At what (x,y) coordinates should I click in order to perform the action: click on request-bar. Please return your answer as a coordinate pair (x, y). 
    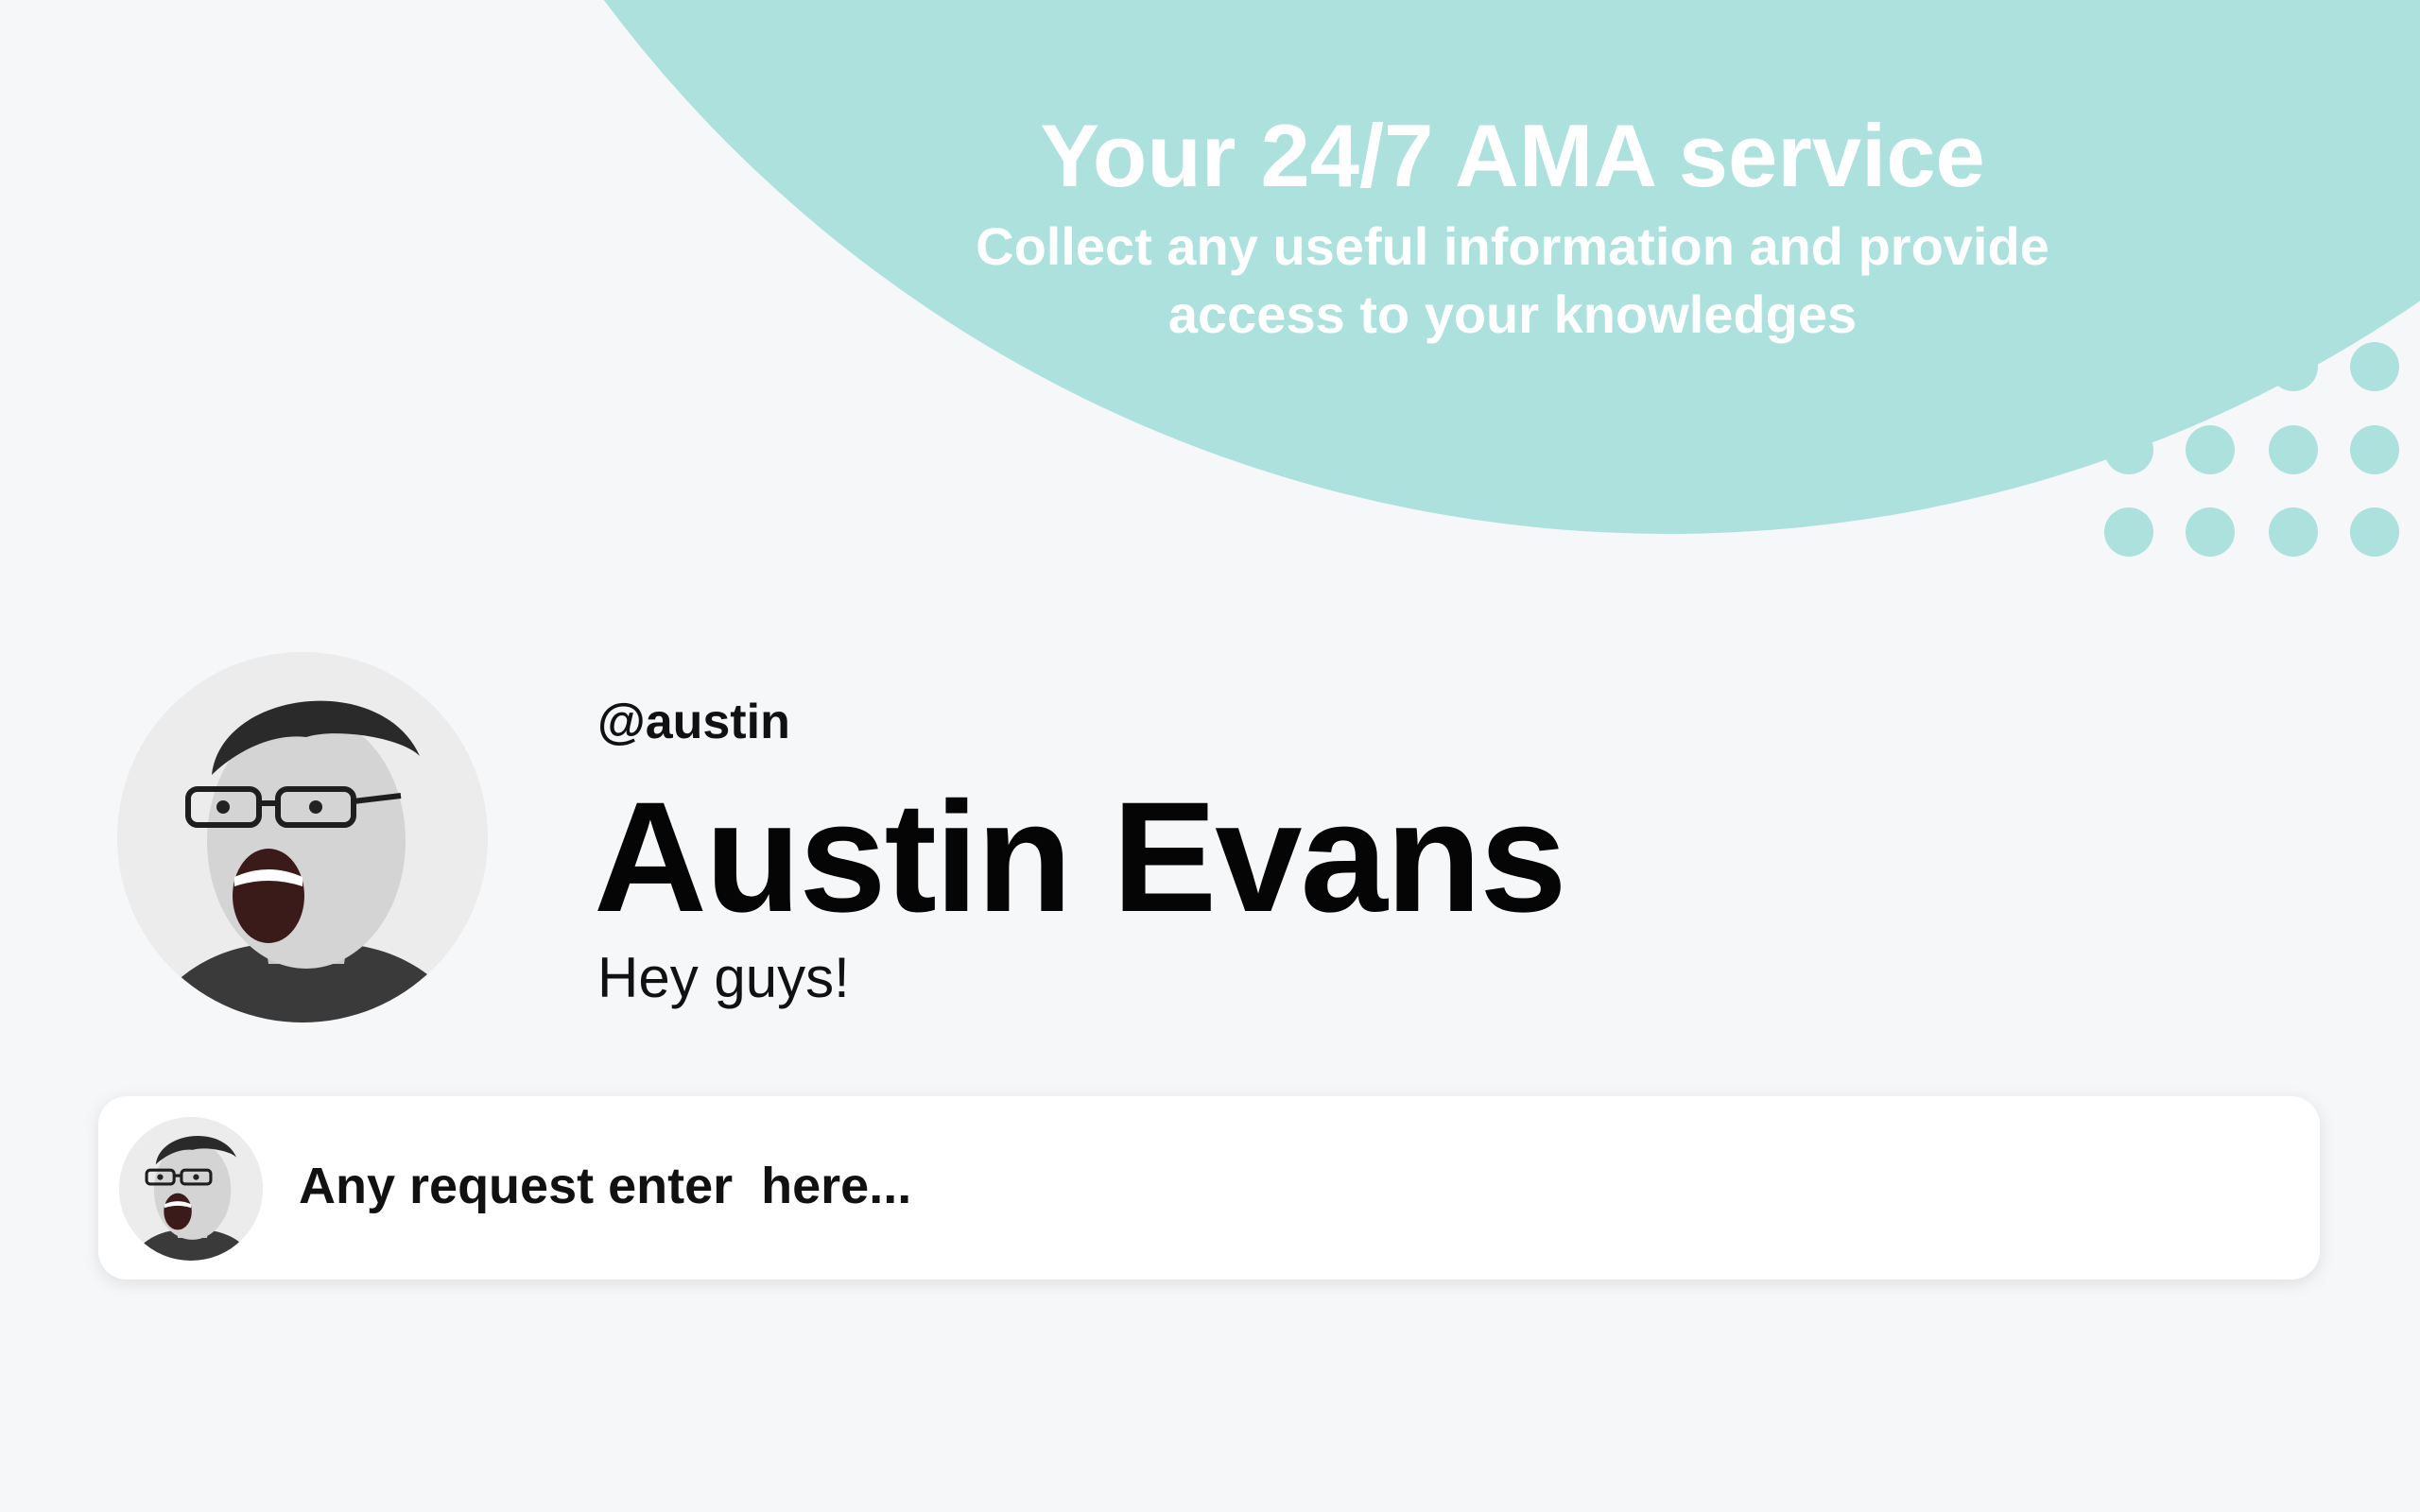
    Looking at the image, I should click on (1209, 1188).